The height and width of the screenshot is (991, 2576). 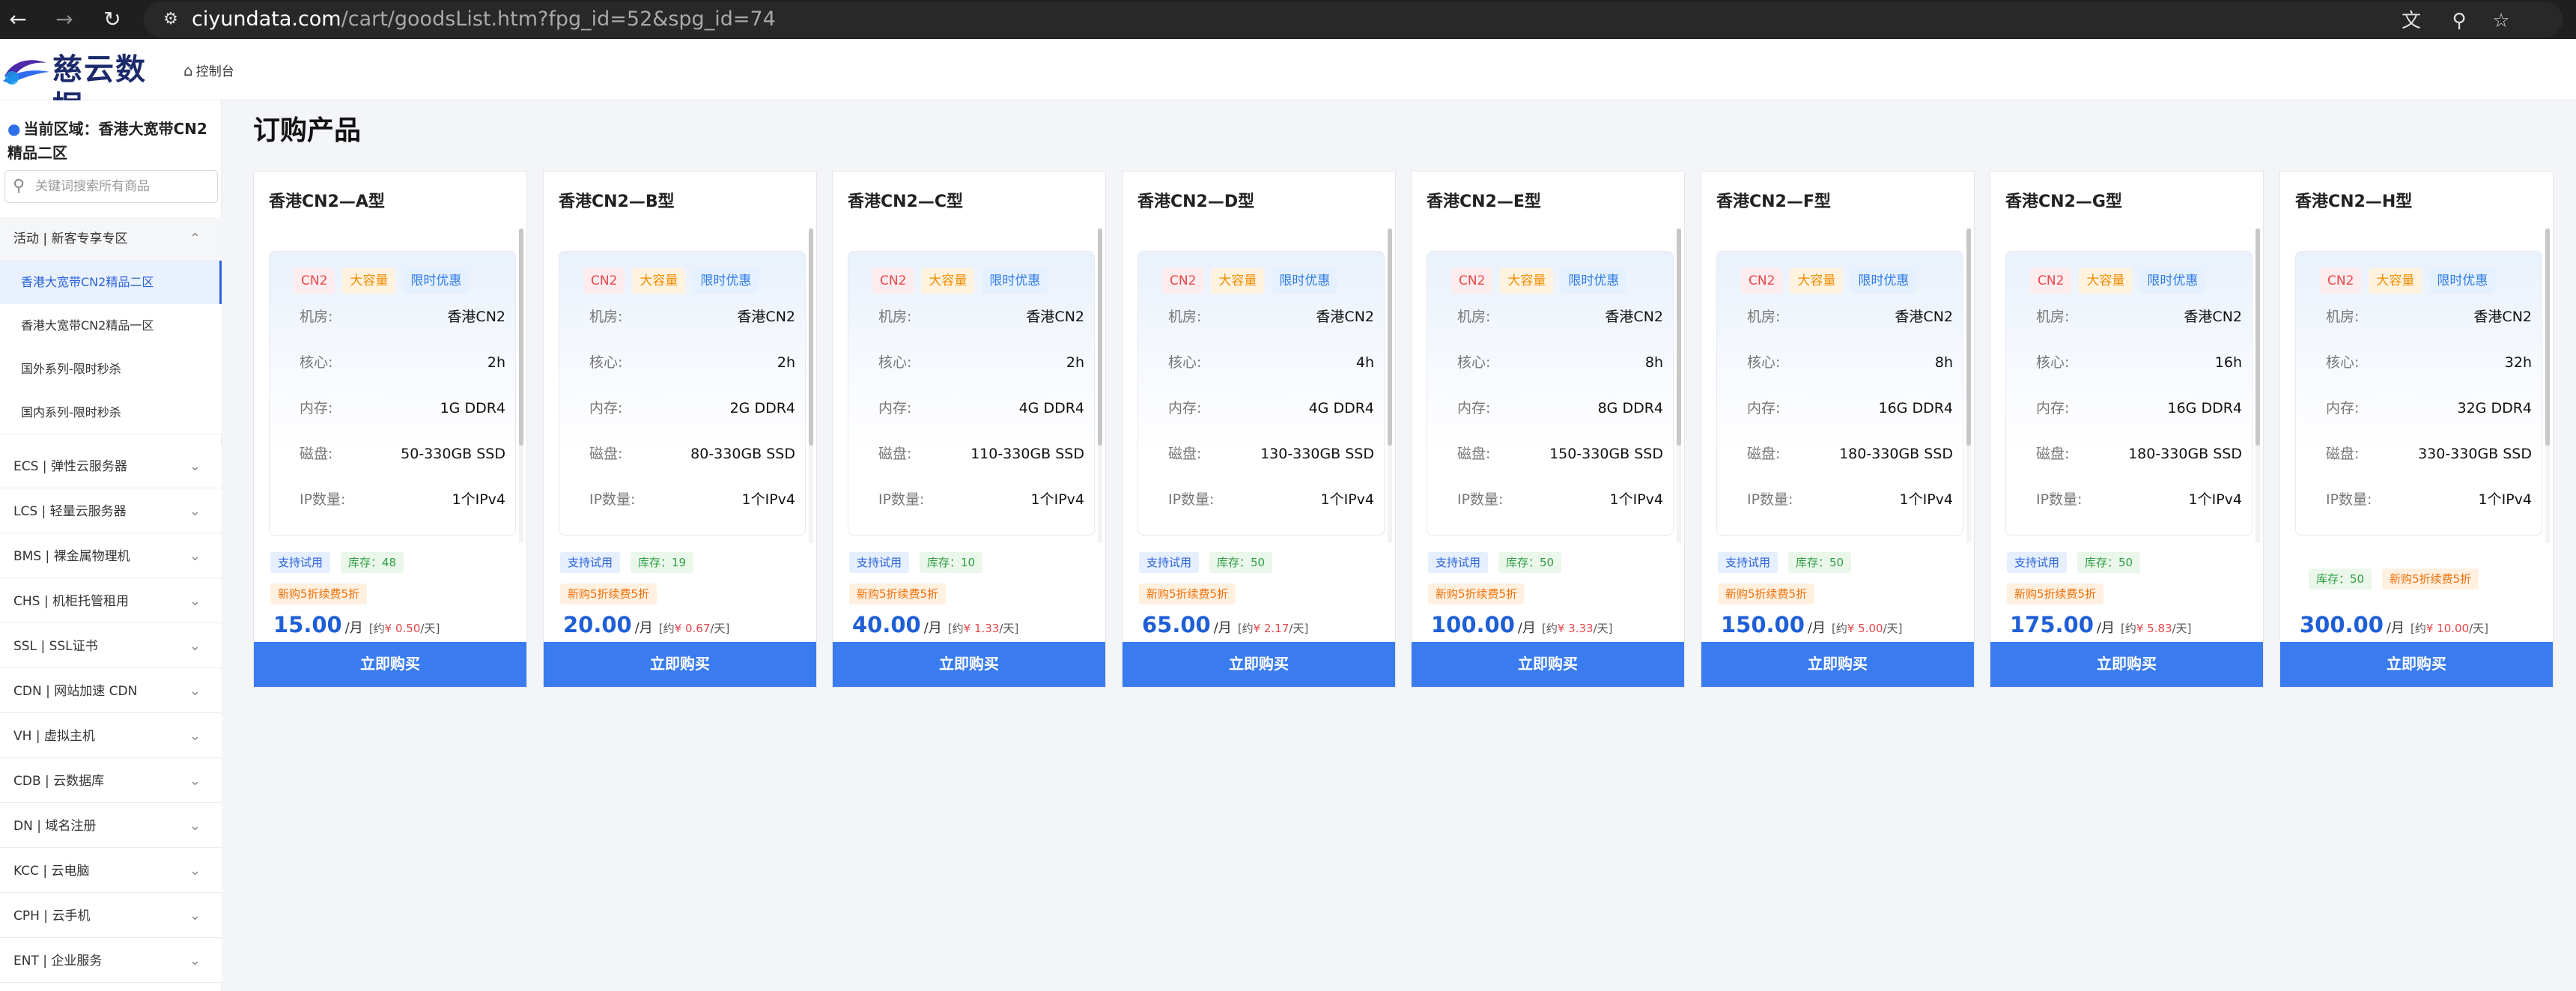 I want to click on price-line: 40.00/月 [约¥ 1.33/天], so click(x=935, y=624).